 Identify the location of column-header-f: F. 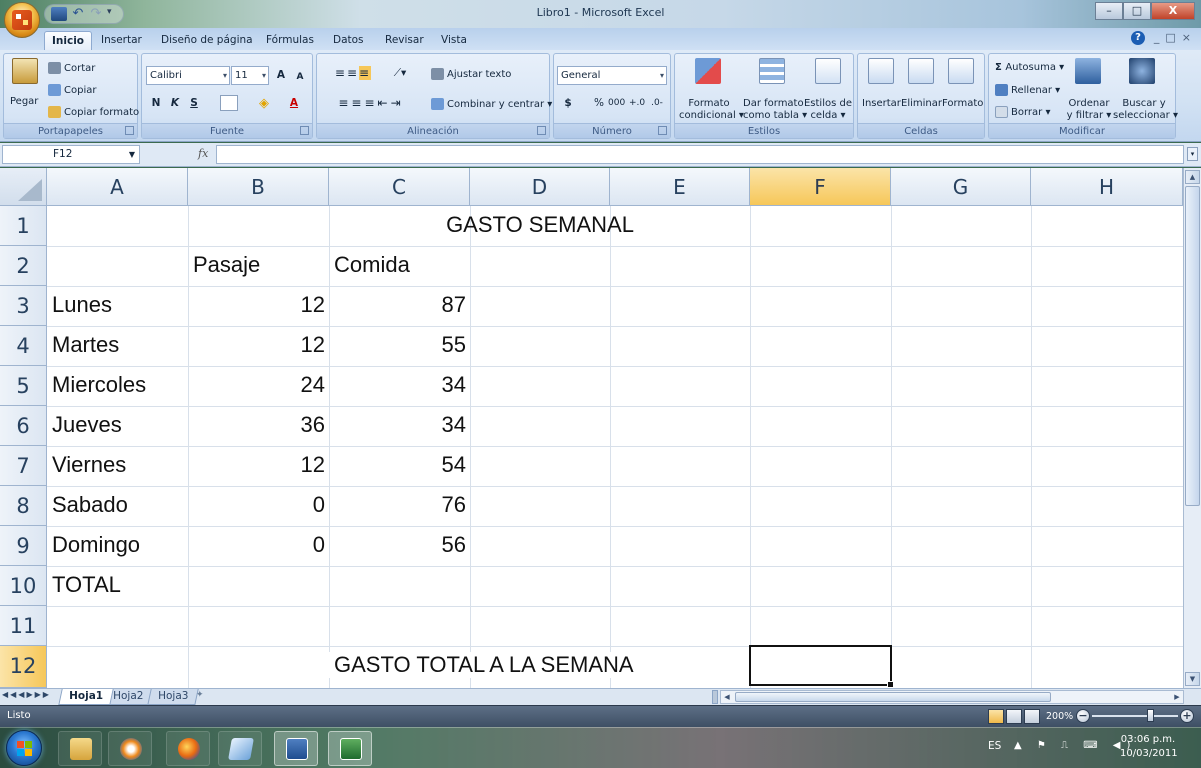
(820, 187).